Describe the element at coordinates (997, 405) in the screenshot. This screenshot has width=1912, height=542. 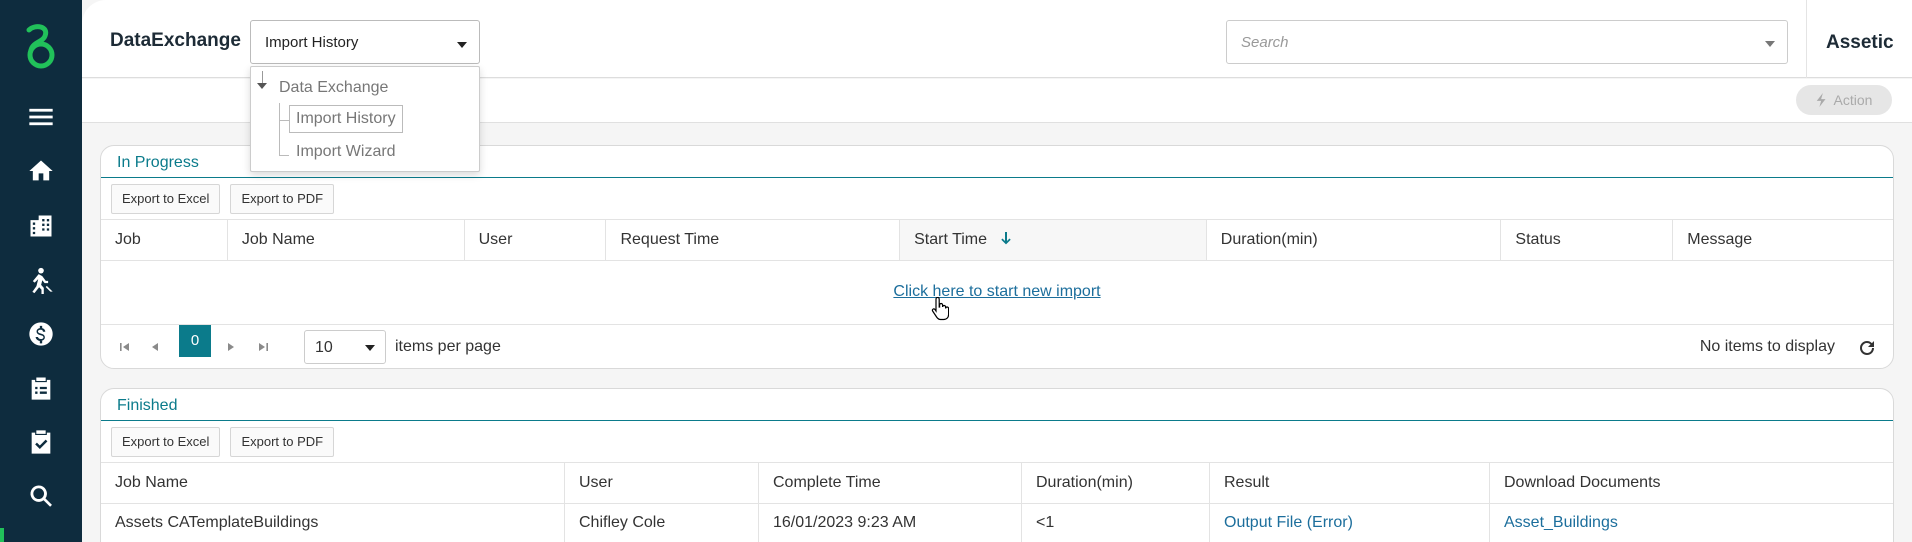
I see `panel-title: Finished` at that location.